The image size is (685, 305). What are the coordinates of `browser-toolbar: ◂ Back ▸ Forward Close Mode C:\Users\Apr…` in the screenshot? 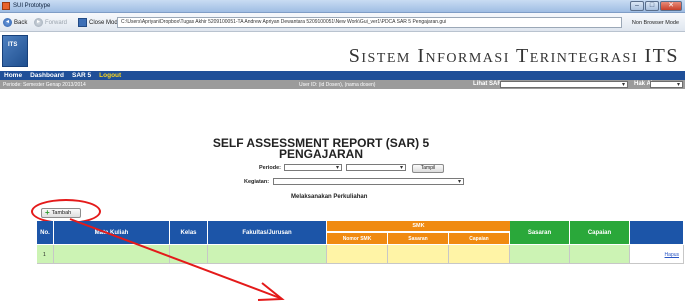 It's located at (342, 22).